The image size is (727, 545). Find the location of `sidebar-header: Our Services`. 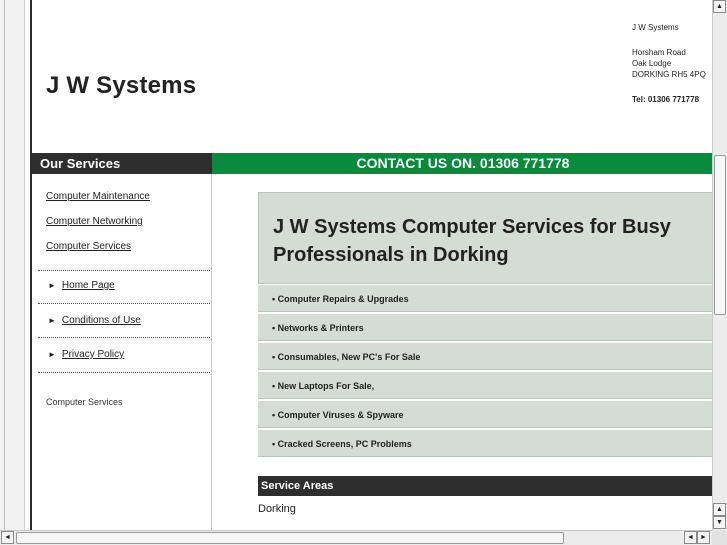

sidebar-header: Our Services is located at coordinates (122, 163).